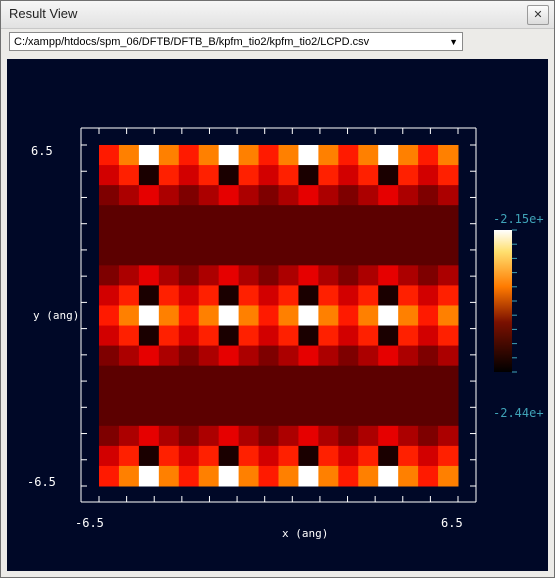 The height and width of the screenshot is (578, 555). I want to click on colorbar-ticks, so click(514, 301).